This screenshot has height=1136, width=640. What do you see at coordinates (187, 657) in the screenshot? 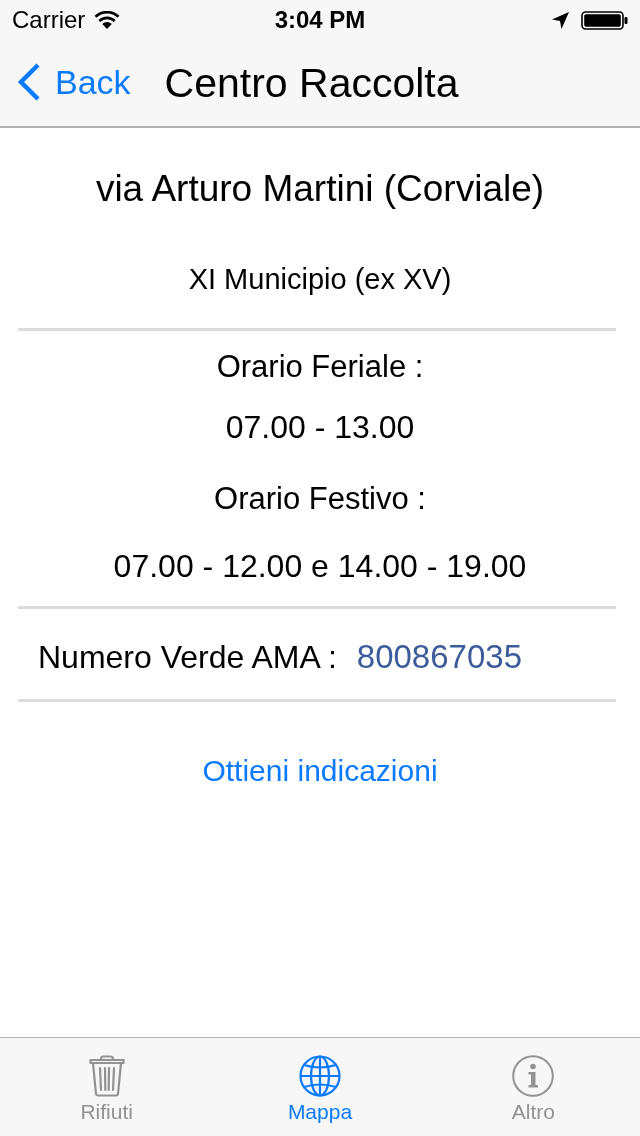
I see `phone-label: Numero Verde AMA :` at bounding box center [187, 657].